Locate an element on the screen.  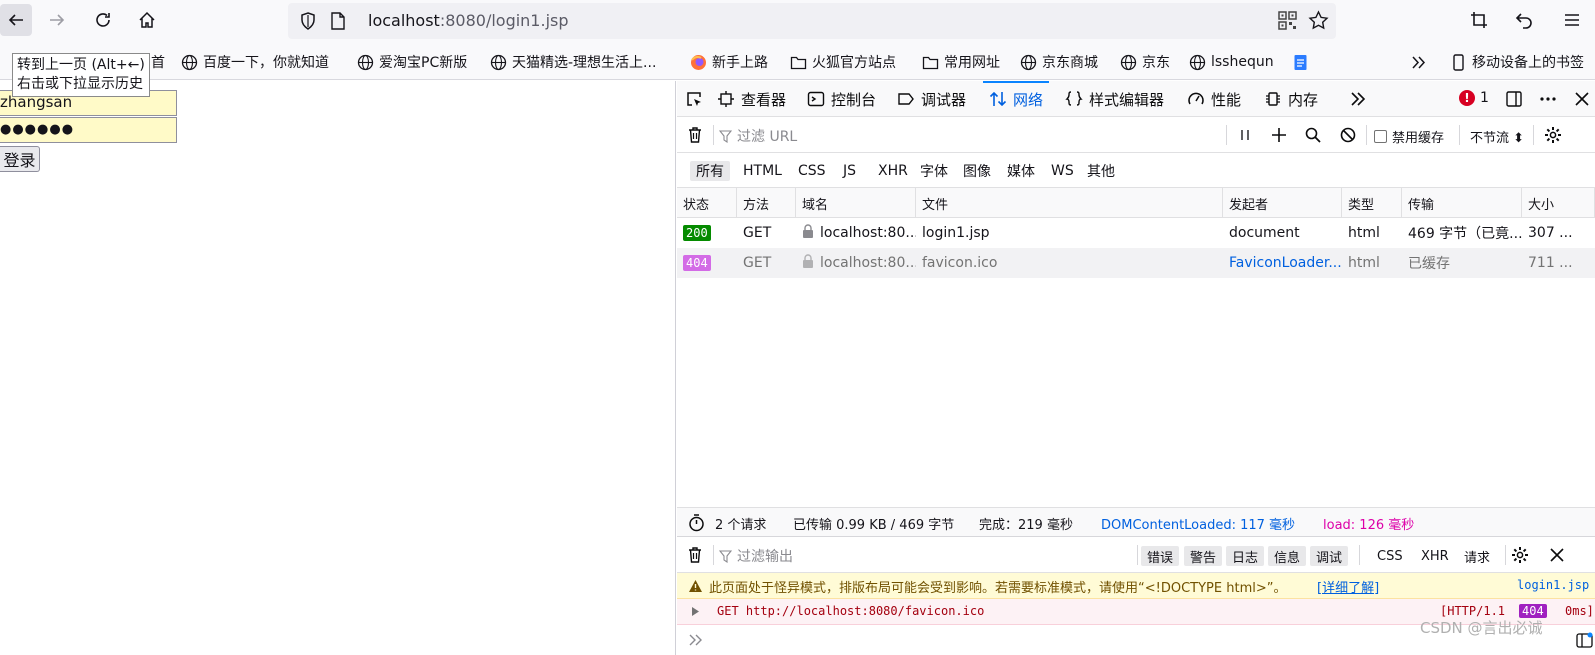
pause-recording-button is located at coordinates (1245, 135).